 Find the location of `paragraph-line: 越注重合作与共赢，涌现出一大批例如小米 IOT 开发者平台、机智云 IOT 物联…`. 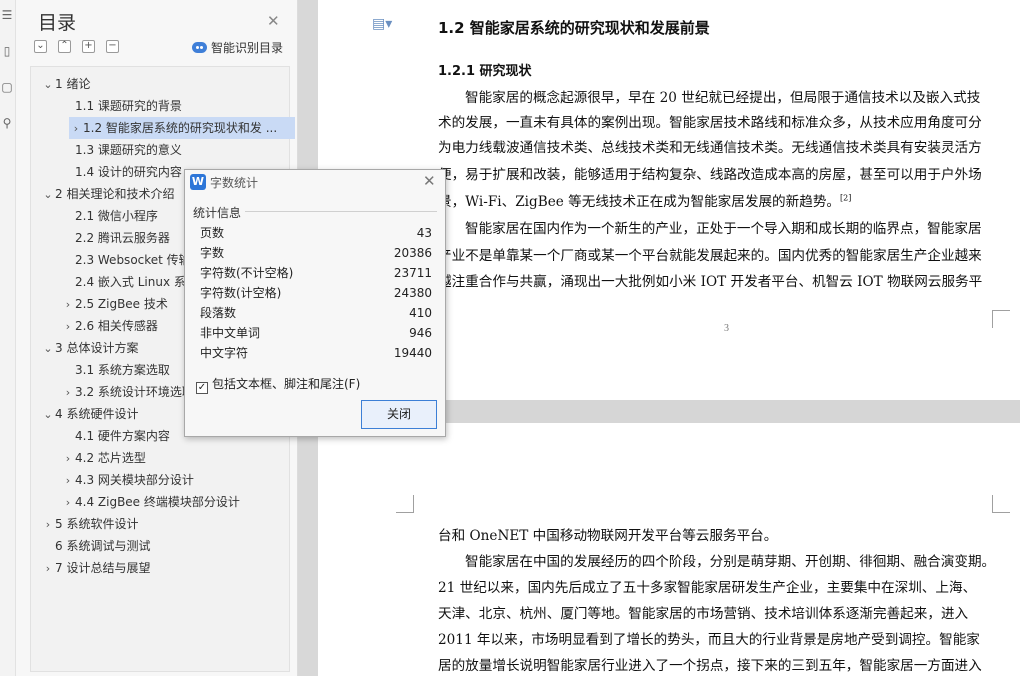

paragraph-line: 越注重合作与共赢，涌现出一大批例如小米 IOT 开发者平台、机智云 IOT 物联… is located at coordinates (710, 282).